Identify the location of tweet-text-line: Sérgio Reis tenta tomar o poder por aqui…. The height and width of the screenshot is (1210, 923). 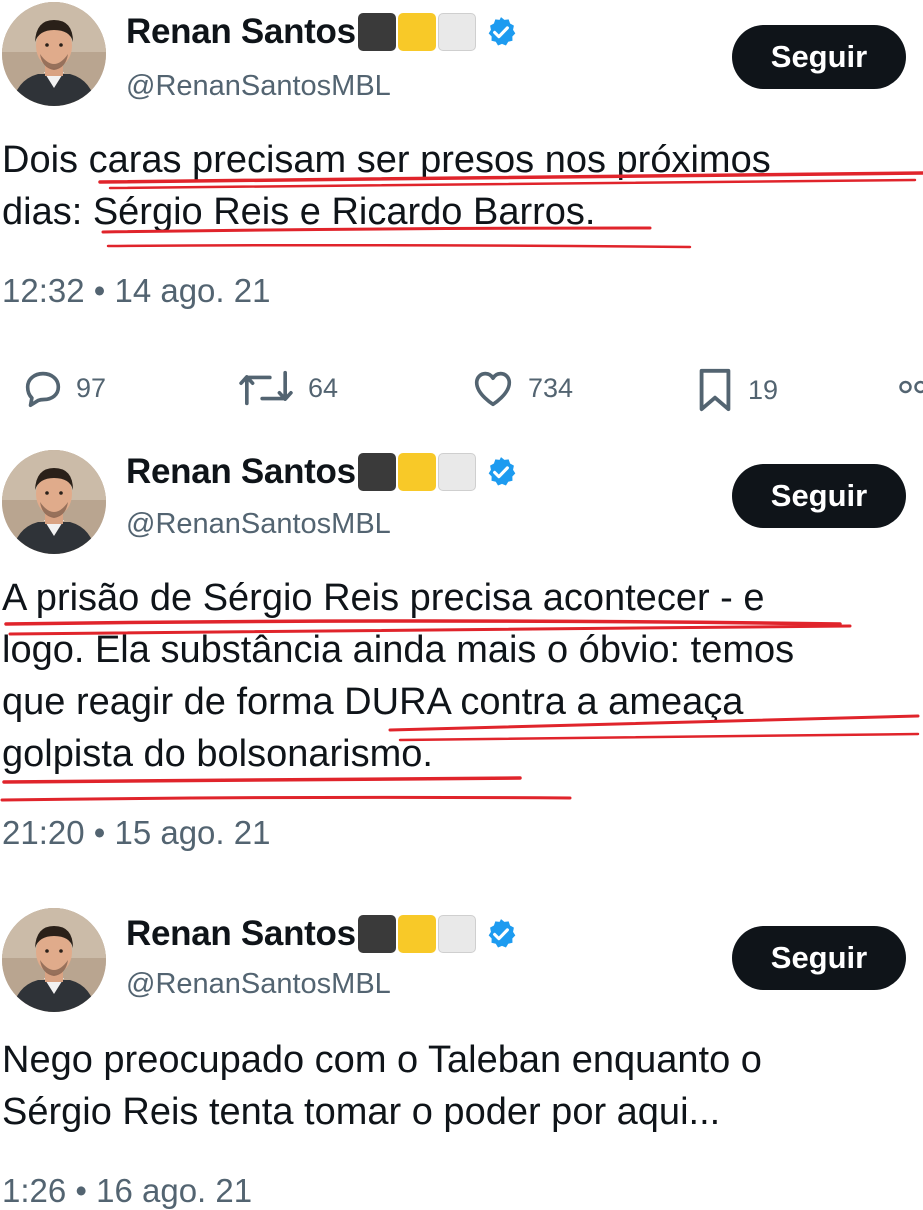
(461, 1112).